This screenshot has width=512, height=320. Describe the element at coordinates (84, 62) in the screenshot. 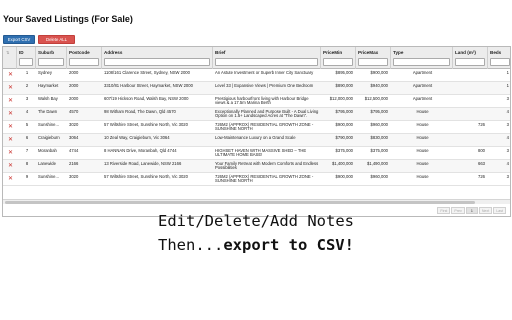

I see `postcode-filter-input` at that location.